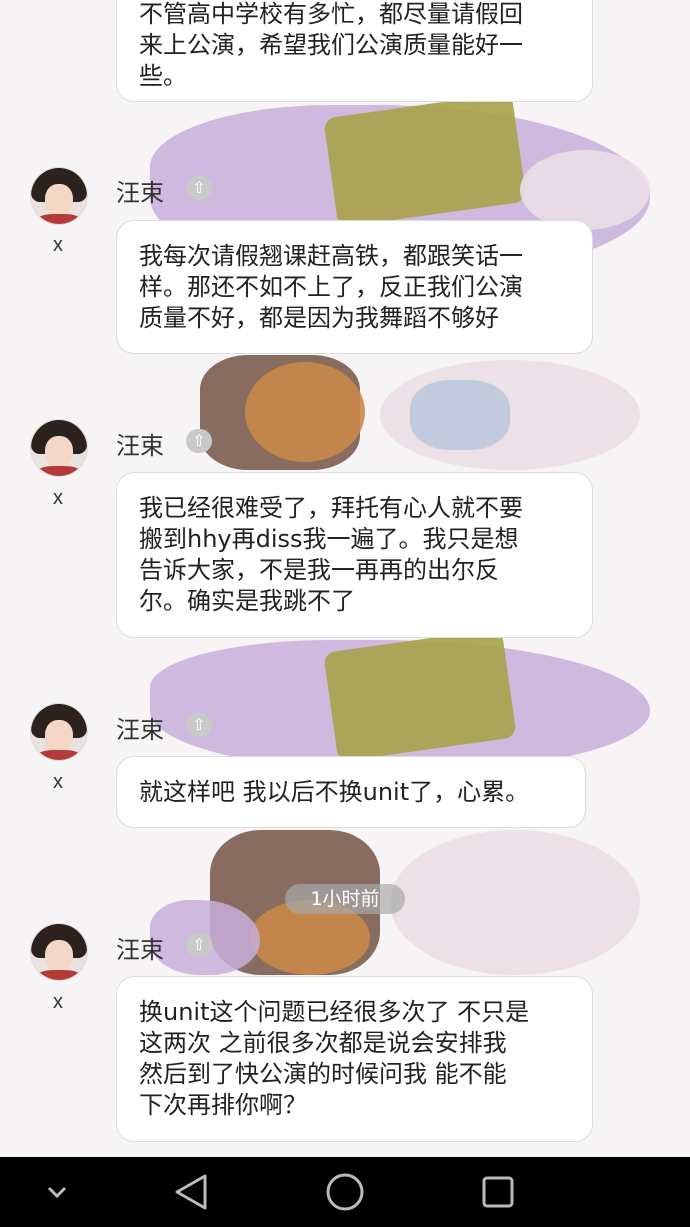 This screenshot has height=1227, width=690. Describe the element at coordinates (351, 792) in the screenshot. I see `message-bubble: 就这样吧 我以后不换unit了，心累。` at that location.